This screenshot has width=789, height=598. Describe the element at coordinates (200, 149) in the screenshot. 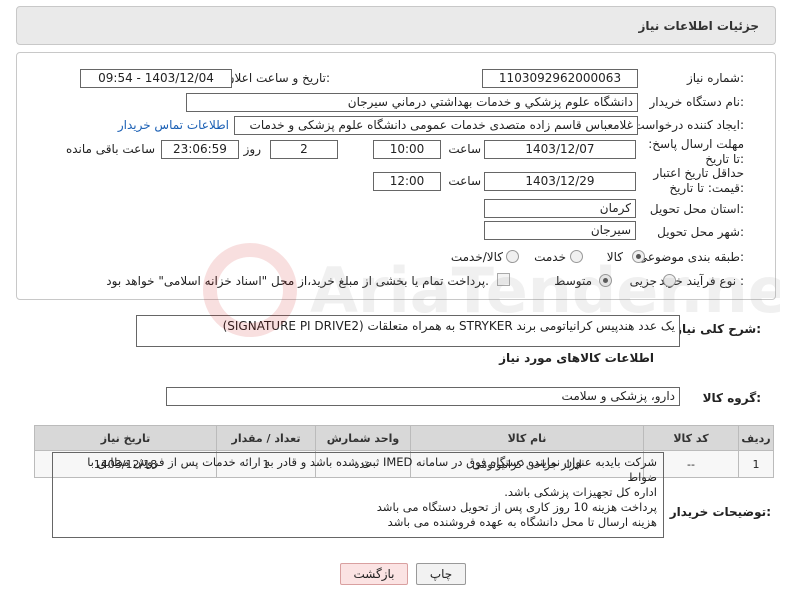

I see `remaining-time-field: 23:06:59` at that location.